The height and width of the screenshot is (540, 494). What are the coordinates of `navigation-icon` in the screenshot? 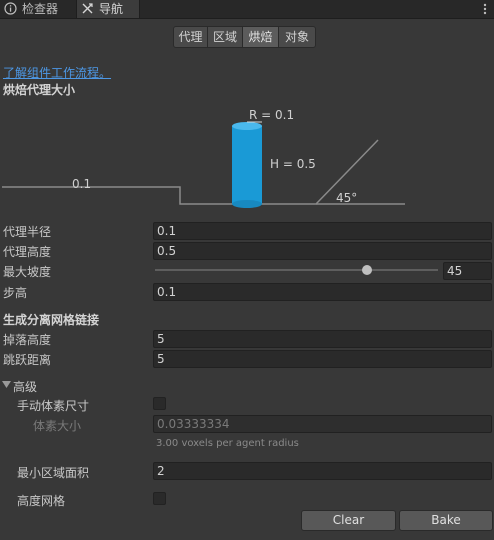 It's located at (87, 8).